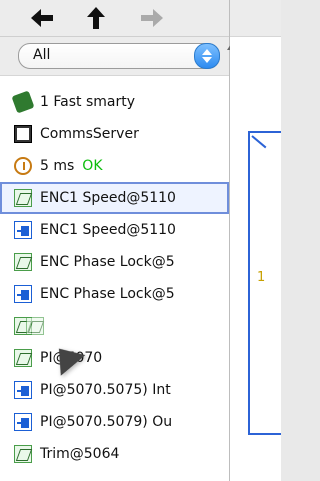 The image size is (320, 481). What do you see at coordinates (114, 326) in the screenshot?
I see `list-item-dragging` at bounding box center [114, 326].